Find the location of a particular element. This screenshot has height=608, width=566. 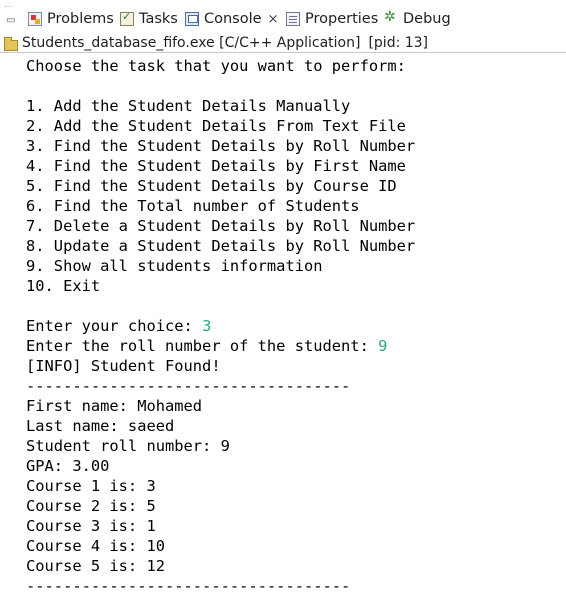

menu-item-6: 6. Find the Total number of Students is located at coordinates (193, 206).